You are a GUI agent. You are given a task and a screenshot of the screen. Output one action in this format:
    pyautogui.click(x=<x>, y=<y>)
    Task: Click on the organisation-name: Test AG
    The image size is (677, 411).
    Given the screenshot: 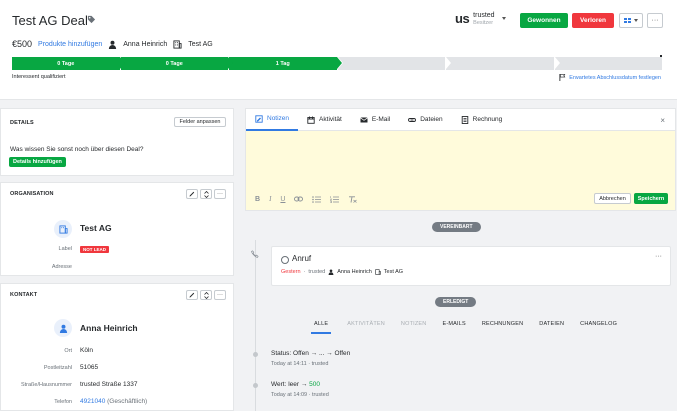 What is the action you would take?
    pyautogui.click(x=96, y=228)
    